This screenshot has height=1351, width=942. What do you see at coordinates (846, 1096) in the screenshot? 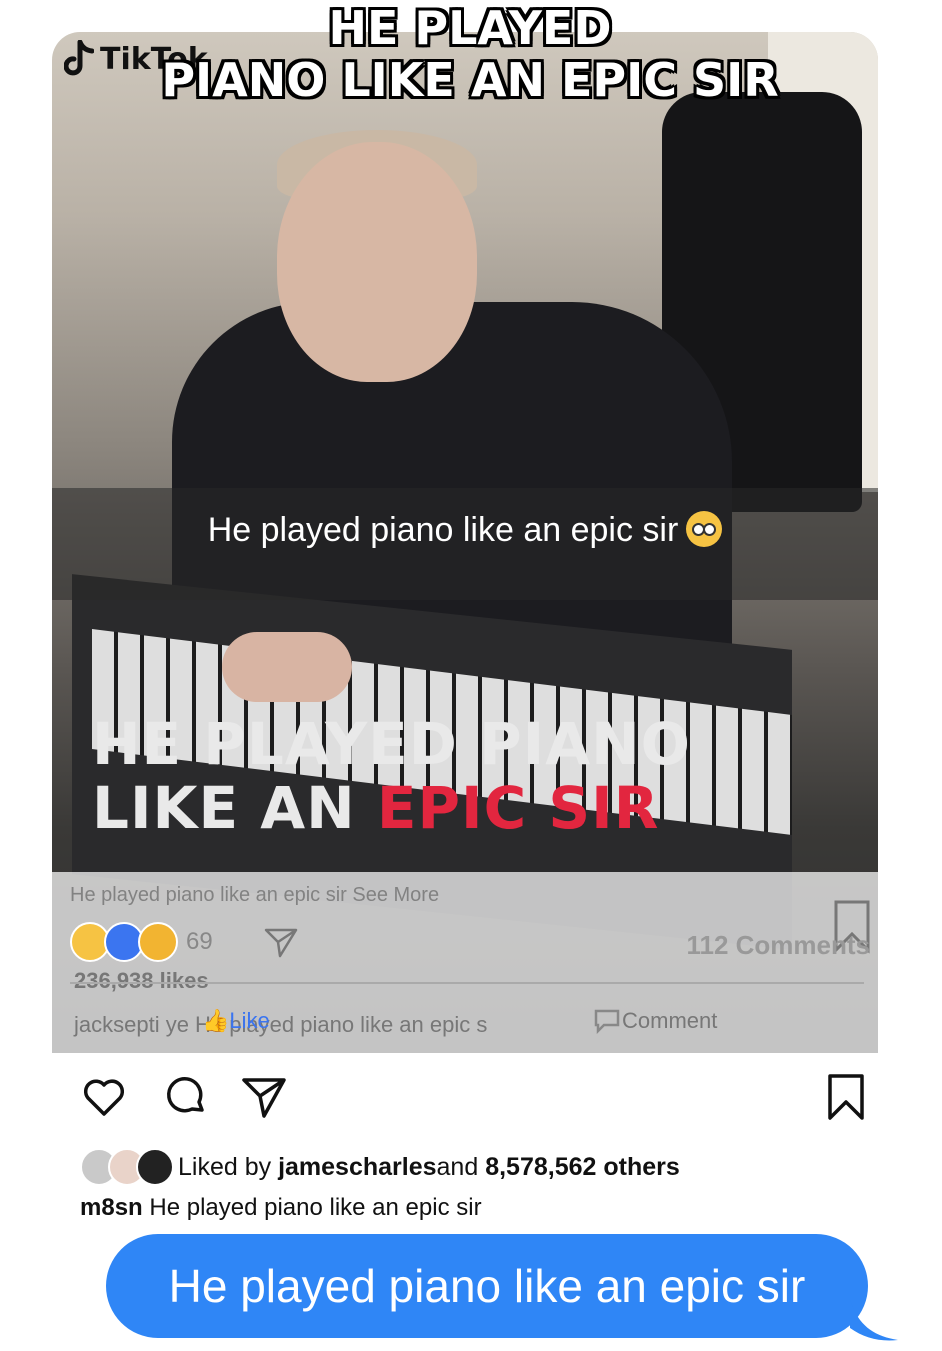
I see `bookmark-icon` at bounding box center [846, 1096].